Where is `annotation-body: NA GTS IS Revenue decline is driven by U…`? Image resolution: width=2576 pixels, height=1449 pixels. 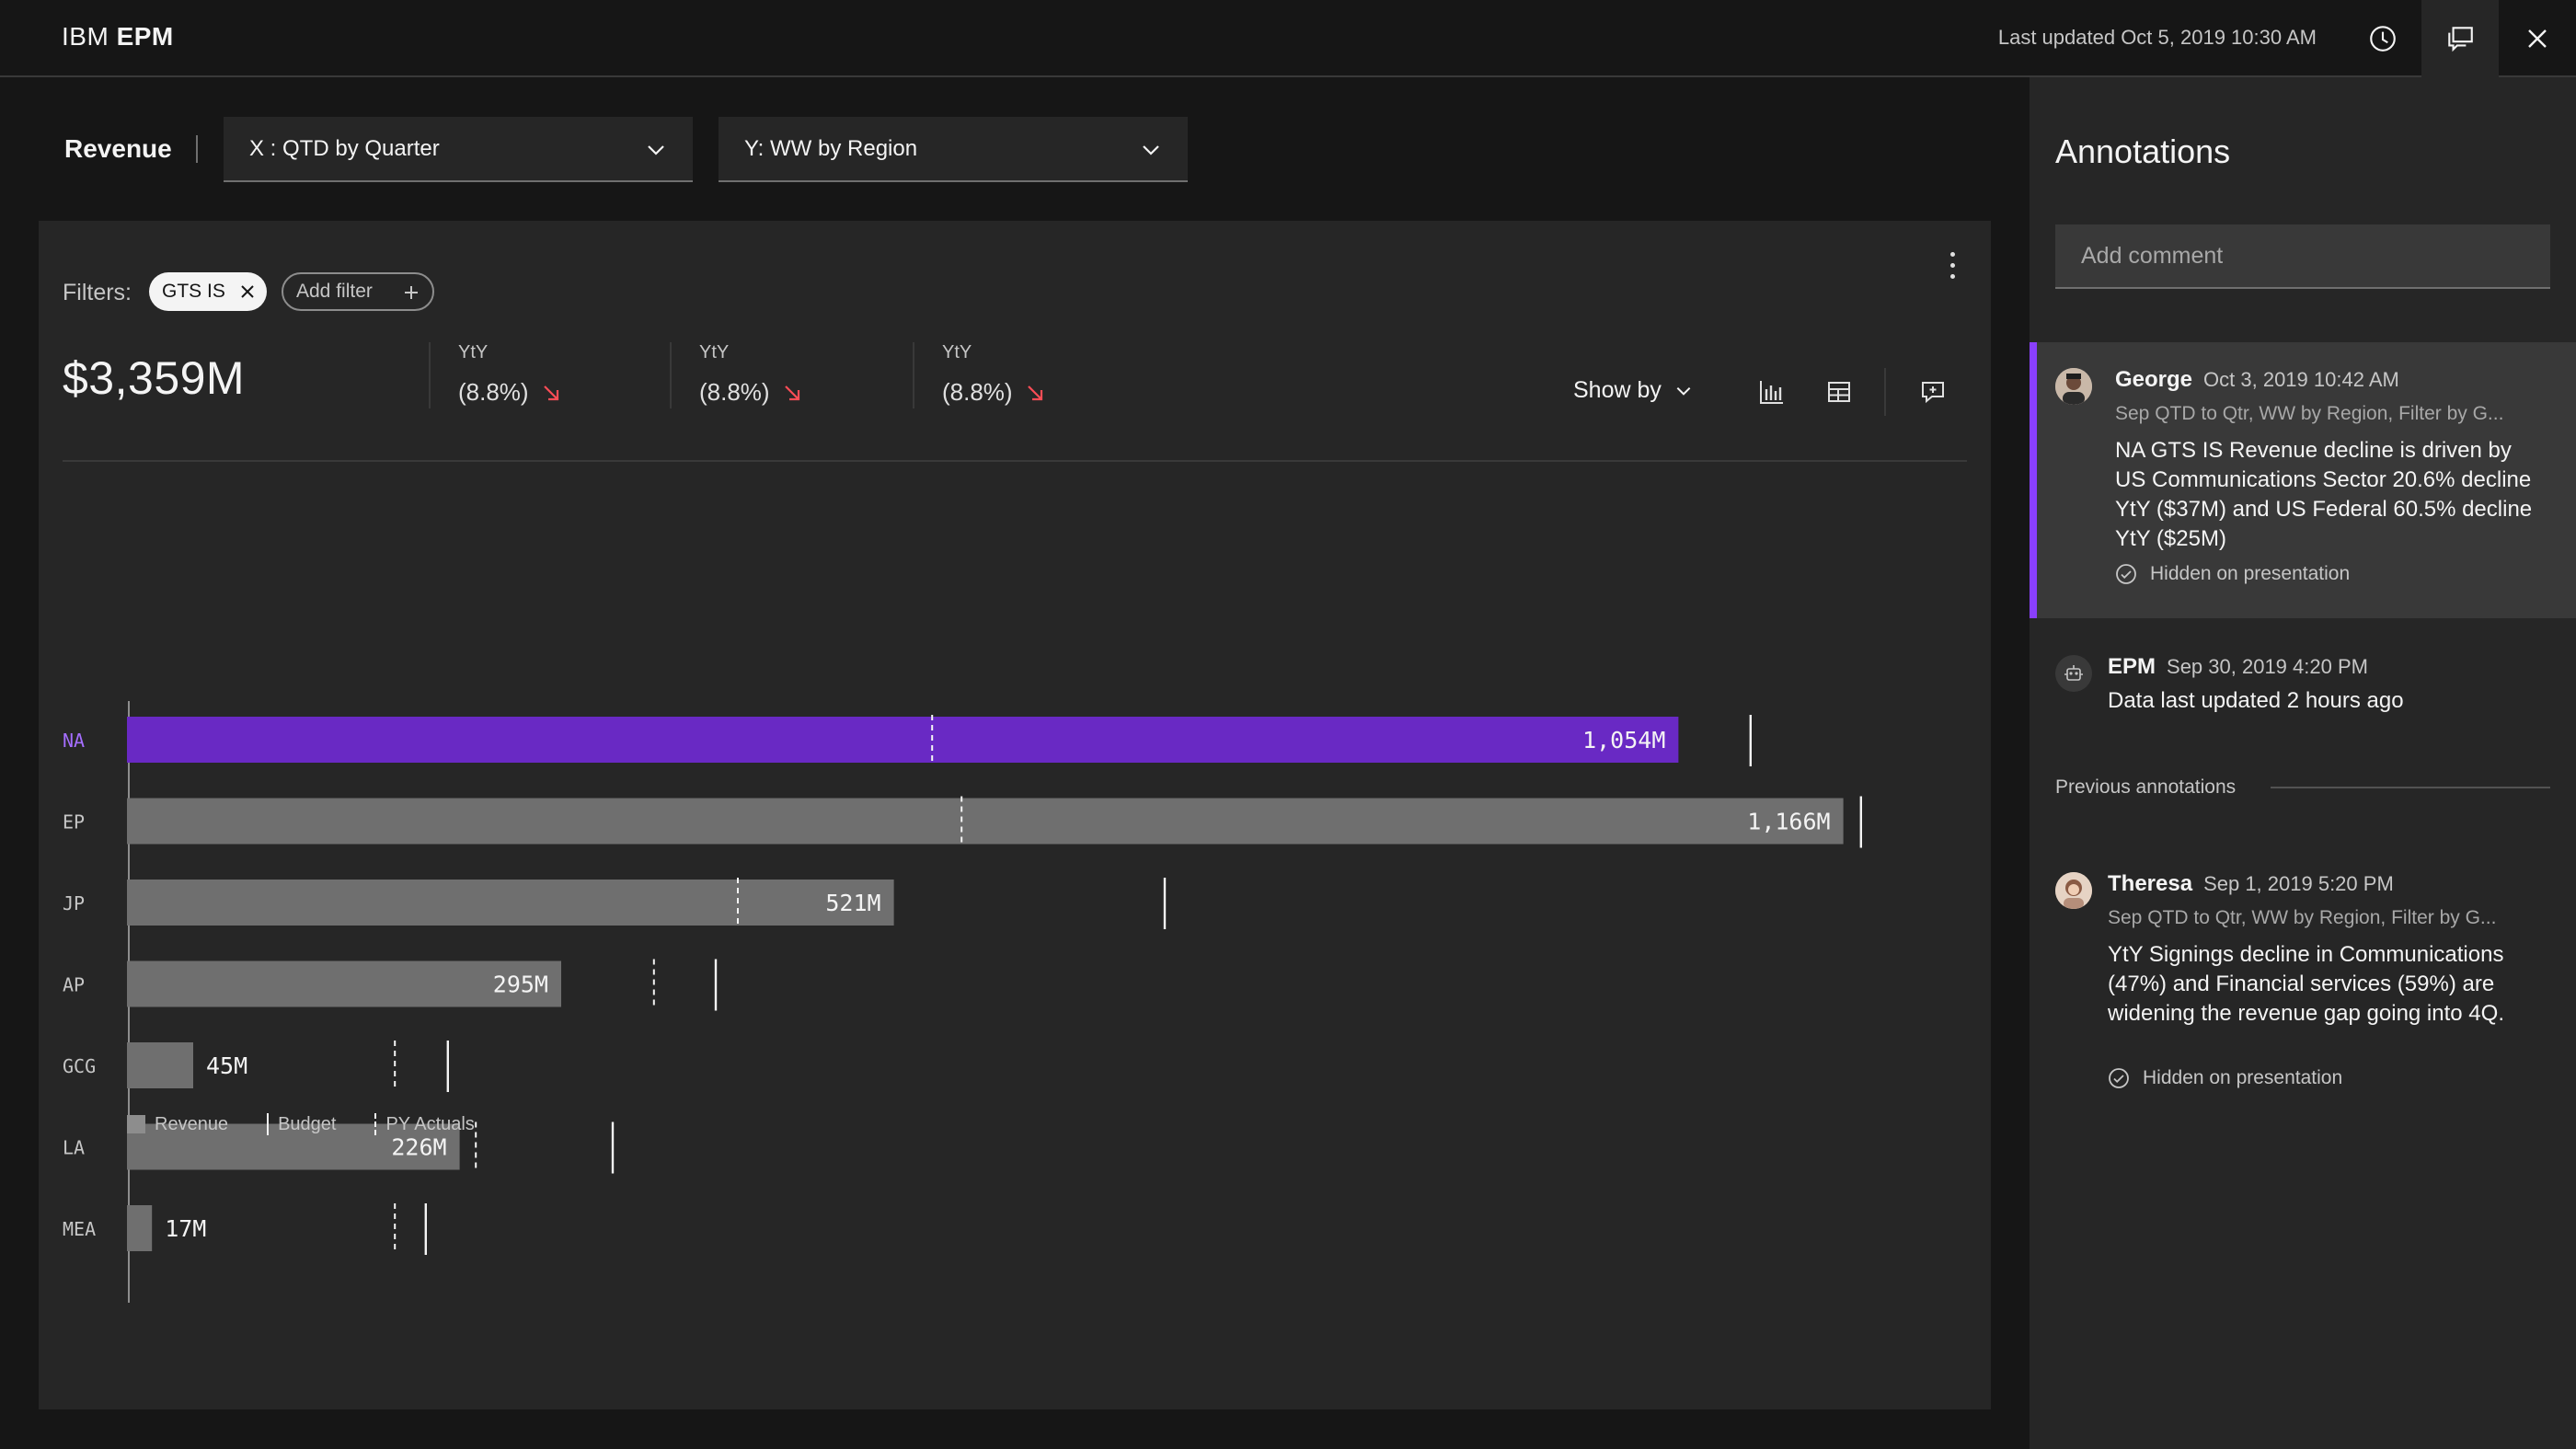
annotation-body: NA GTS IS Revenue decline is driven by U… is located at coordinates (2324, 494).